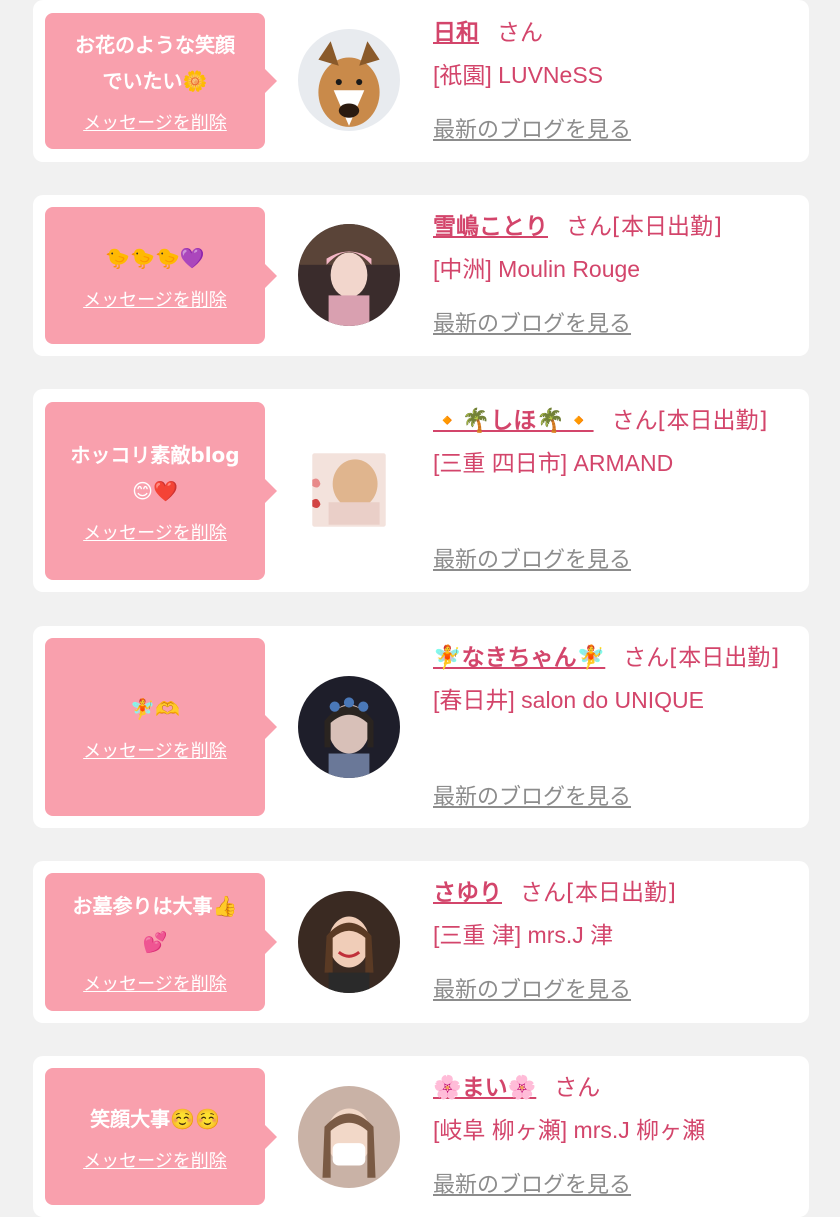 This screenshot has width=840, height=1217. Describe the element at coordinates (161, 275) in the screenshot. I see `message-bubble: 🐤🐤🐤💜 メッセージを削除` at that location.